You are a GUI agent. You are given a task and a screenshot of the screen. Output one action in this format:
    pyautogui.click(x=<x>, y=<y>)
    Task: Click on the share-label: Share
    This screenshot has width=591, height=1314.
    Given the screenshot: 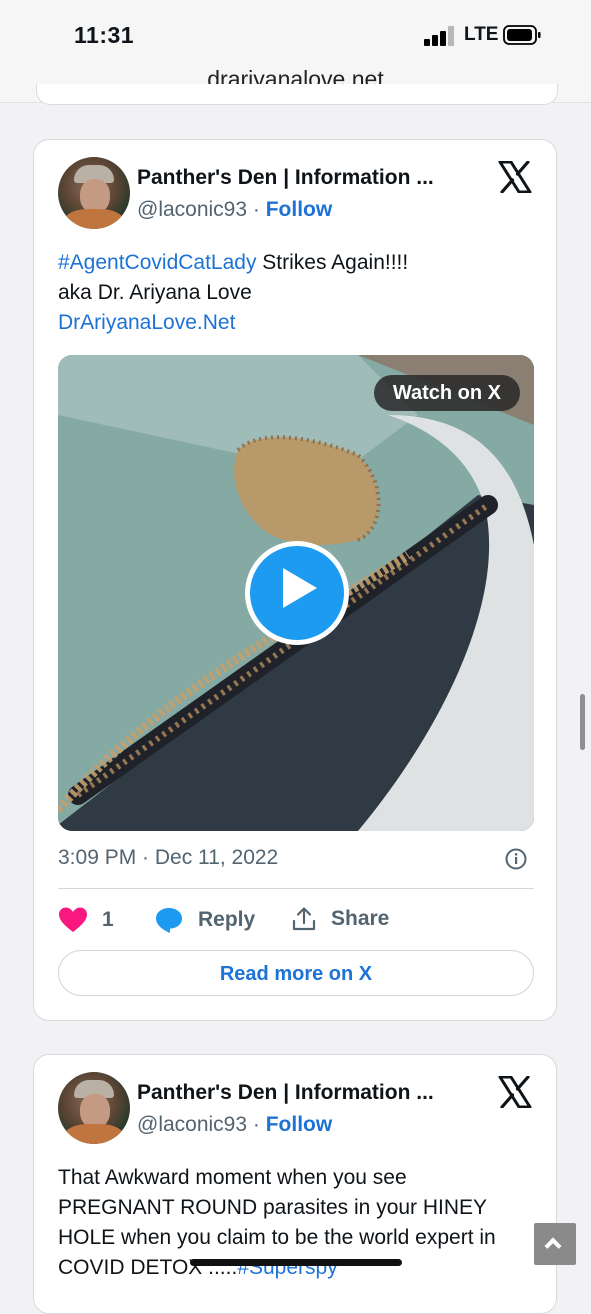 What is the action you would take?
    pyautogui.click(x=360, y=918)
    